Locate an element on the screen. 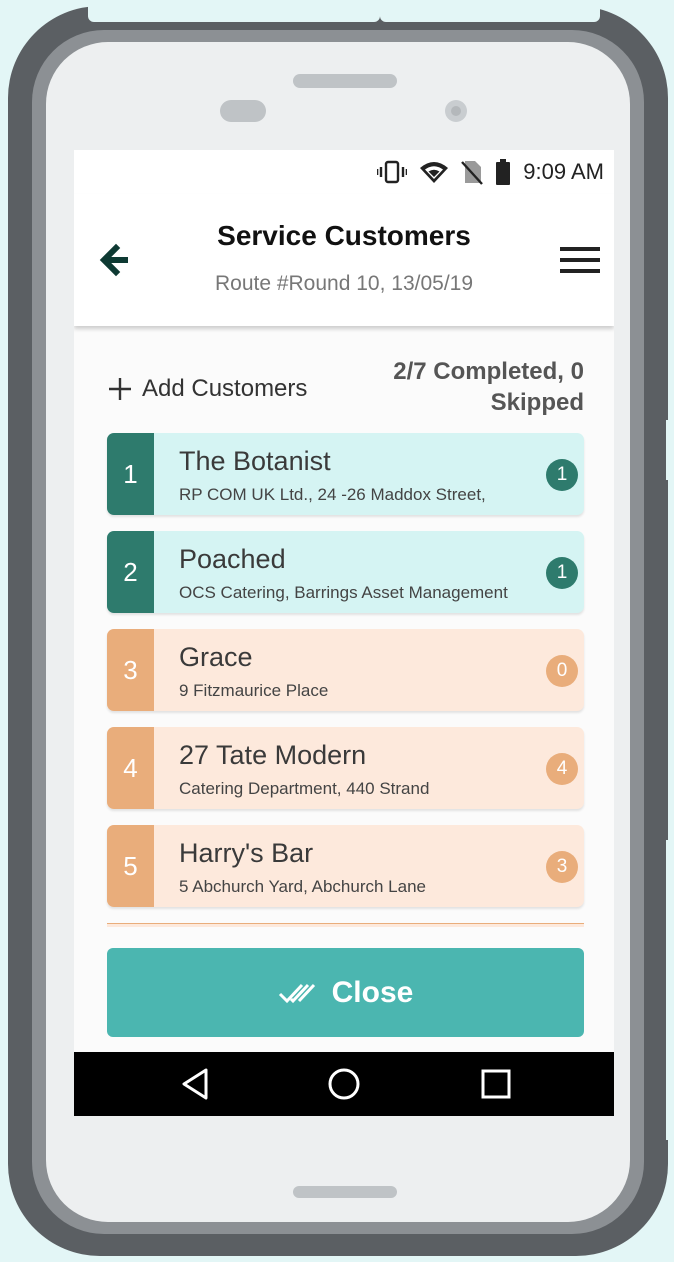  status-time: 9:09 AM is located at coordinates (563, 171).